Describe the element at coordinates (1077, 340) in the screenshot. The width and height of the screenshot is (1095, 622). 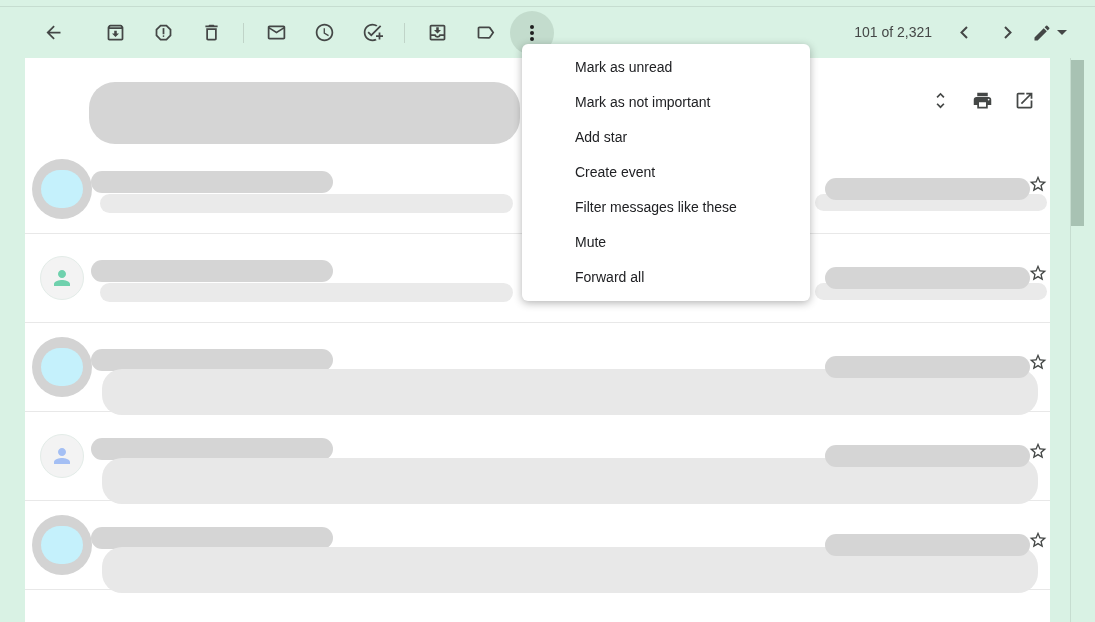
I see `scrollbar` at that location.